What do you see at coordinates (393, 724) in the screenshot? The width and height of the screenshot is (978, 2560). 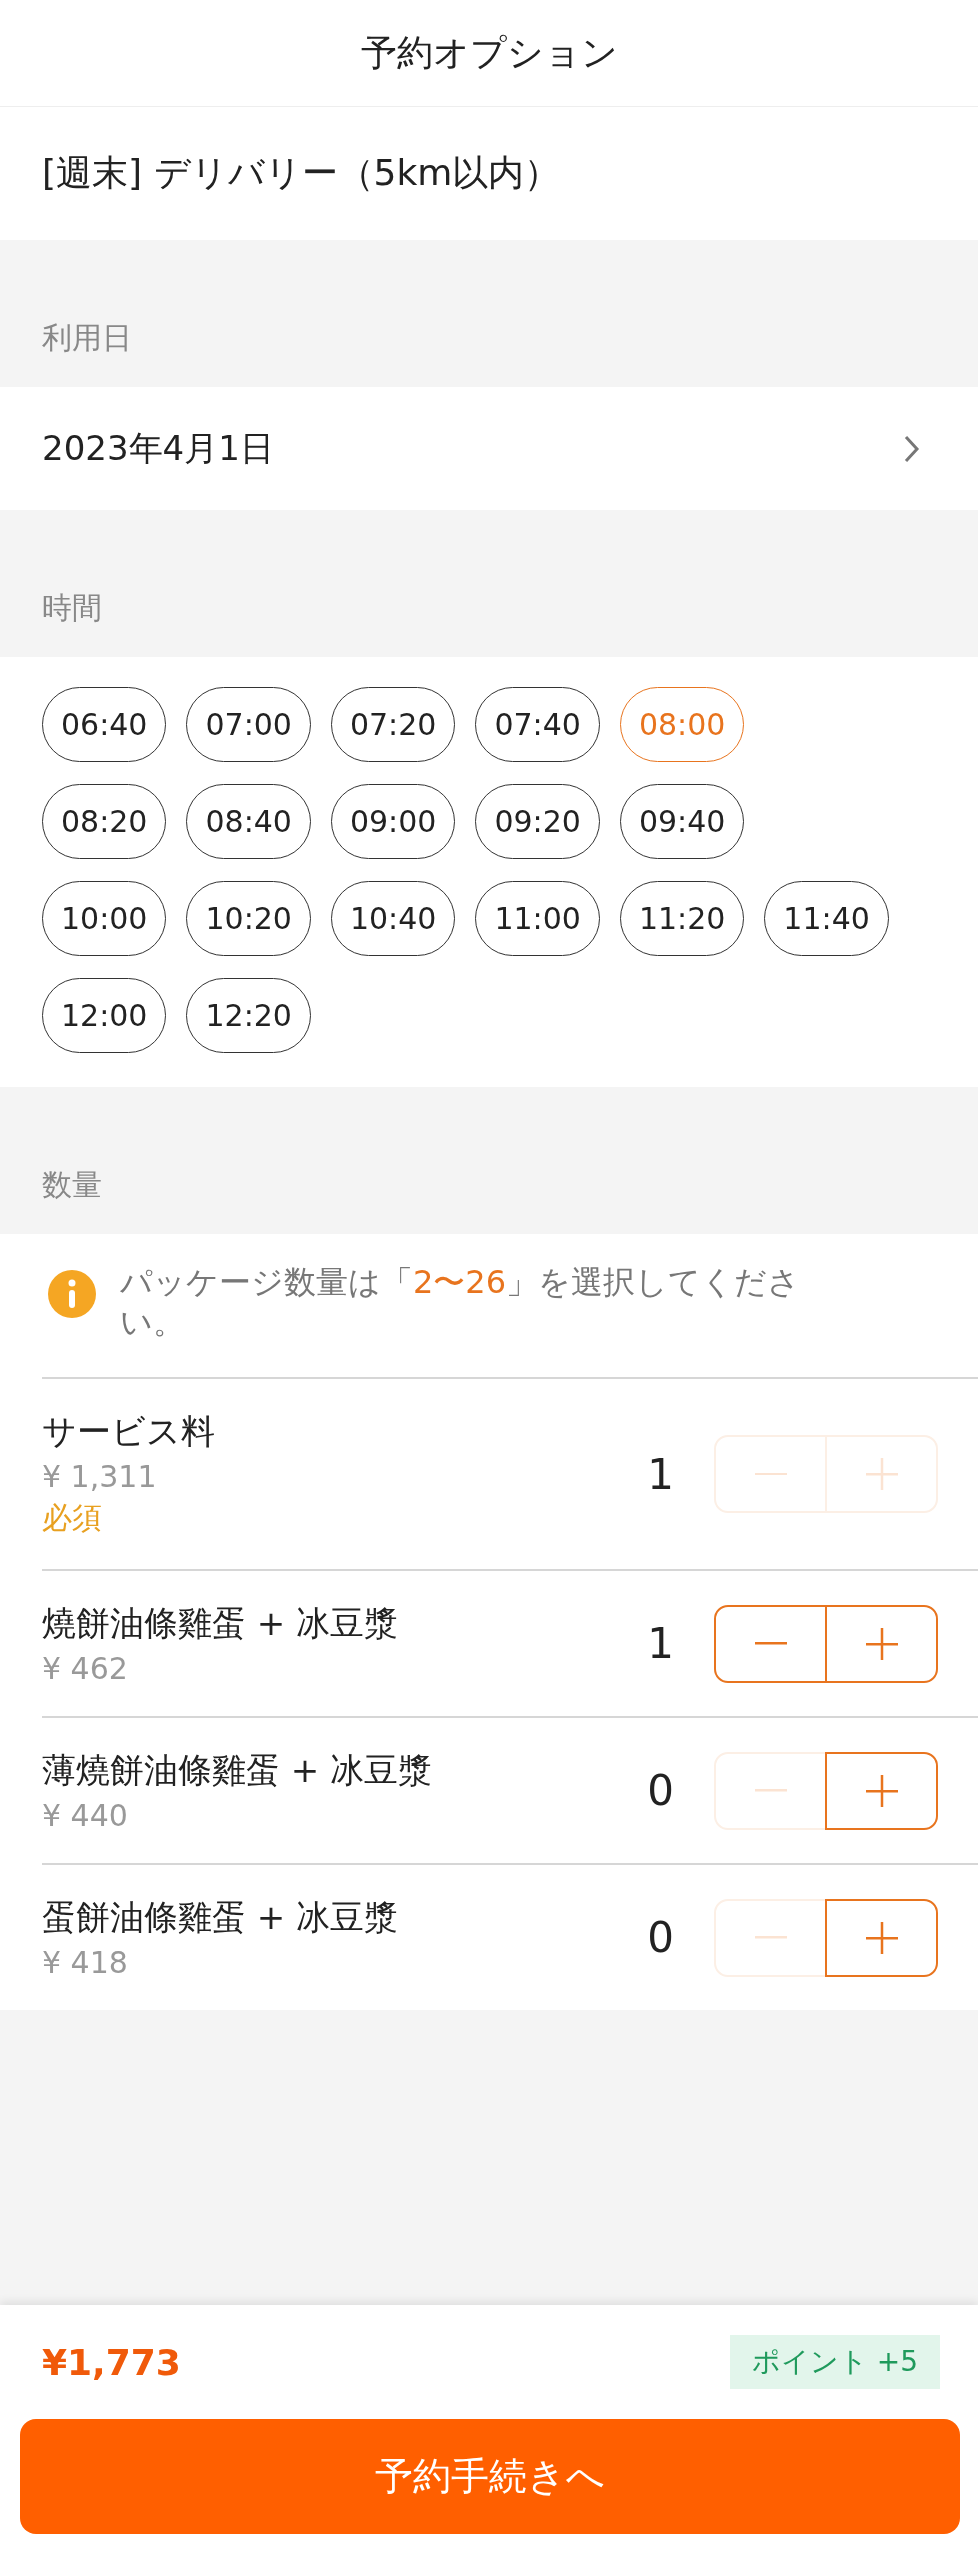 I see `time-slot: 07:20` at bounding box center [393, 724].